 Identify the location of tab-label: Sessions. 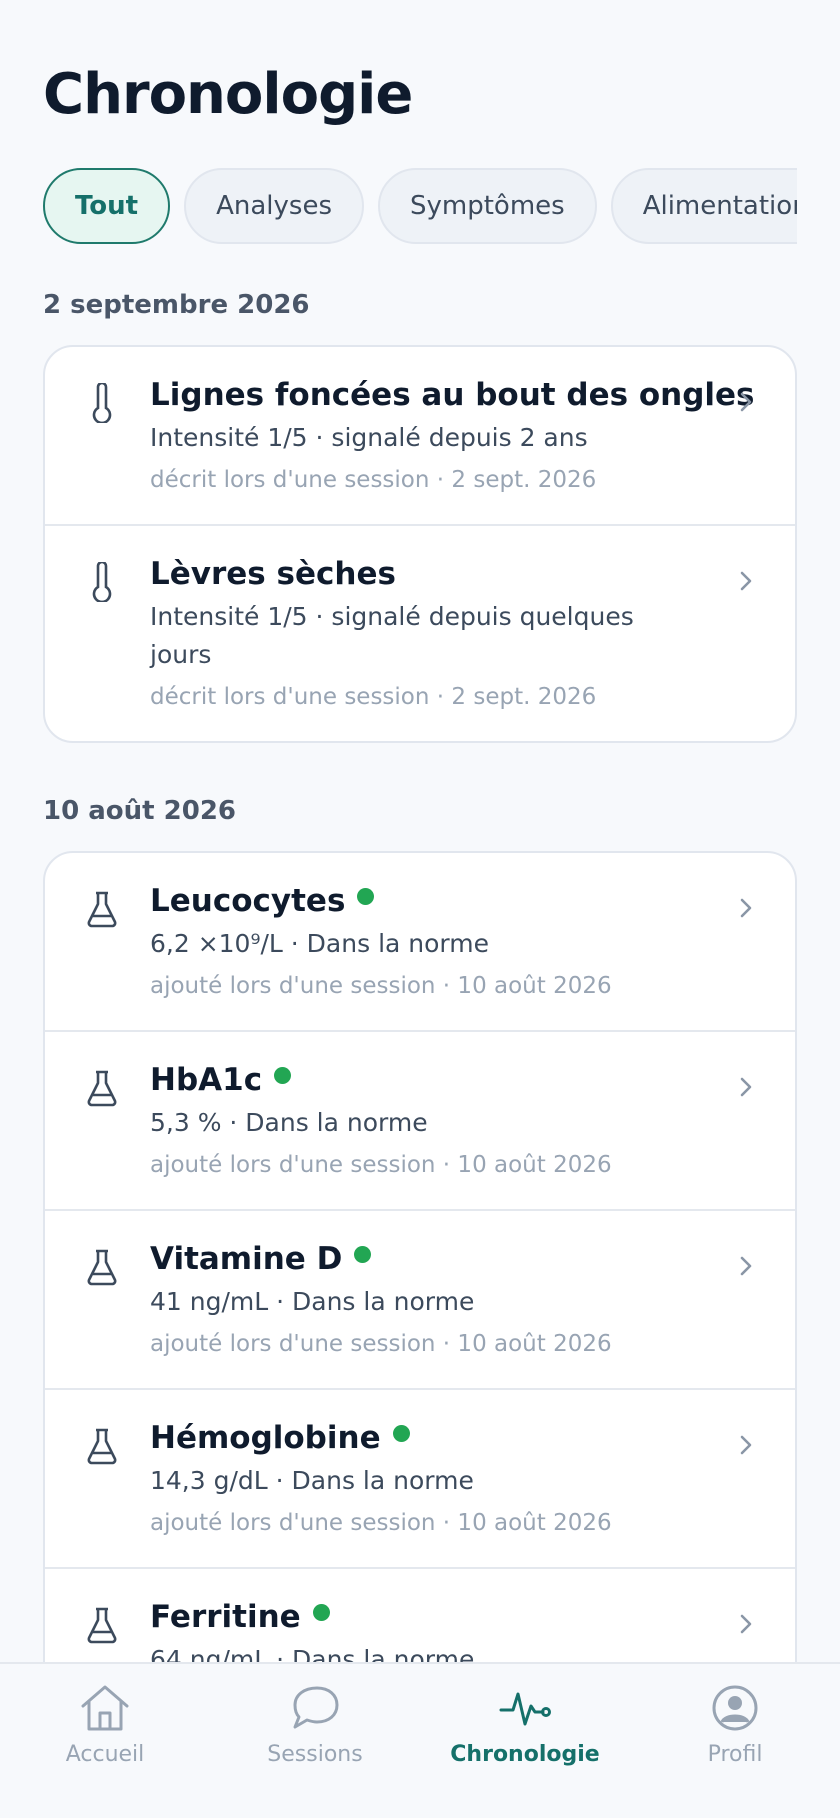
(315, 1754).